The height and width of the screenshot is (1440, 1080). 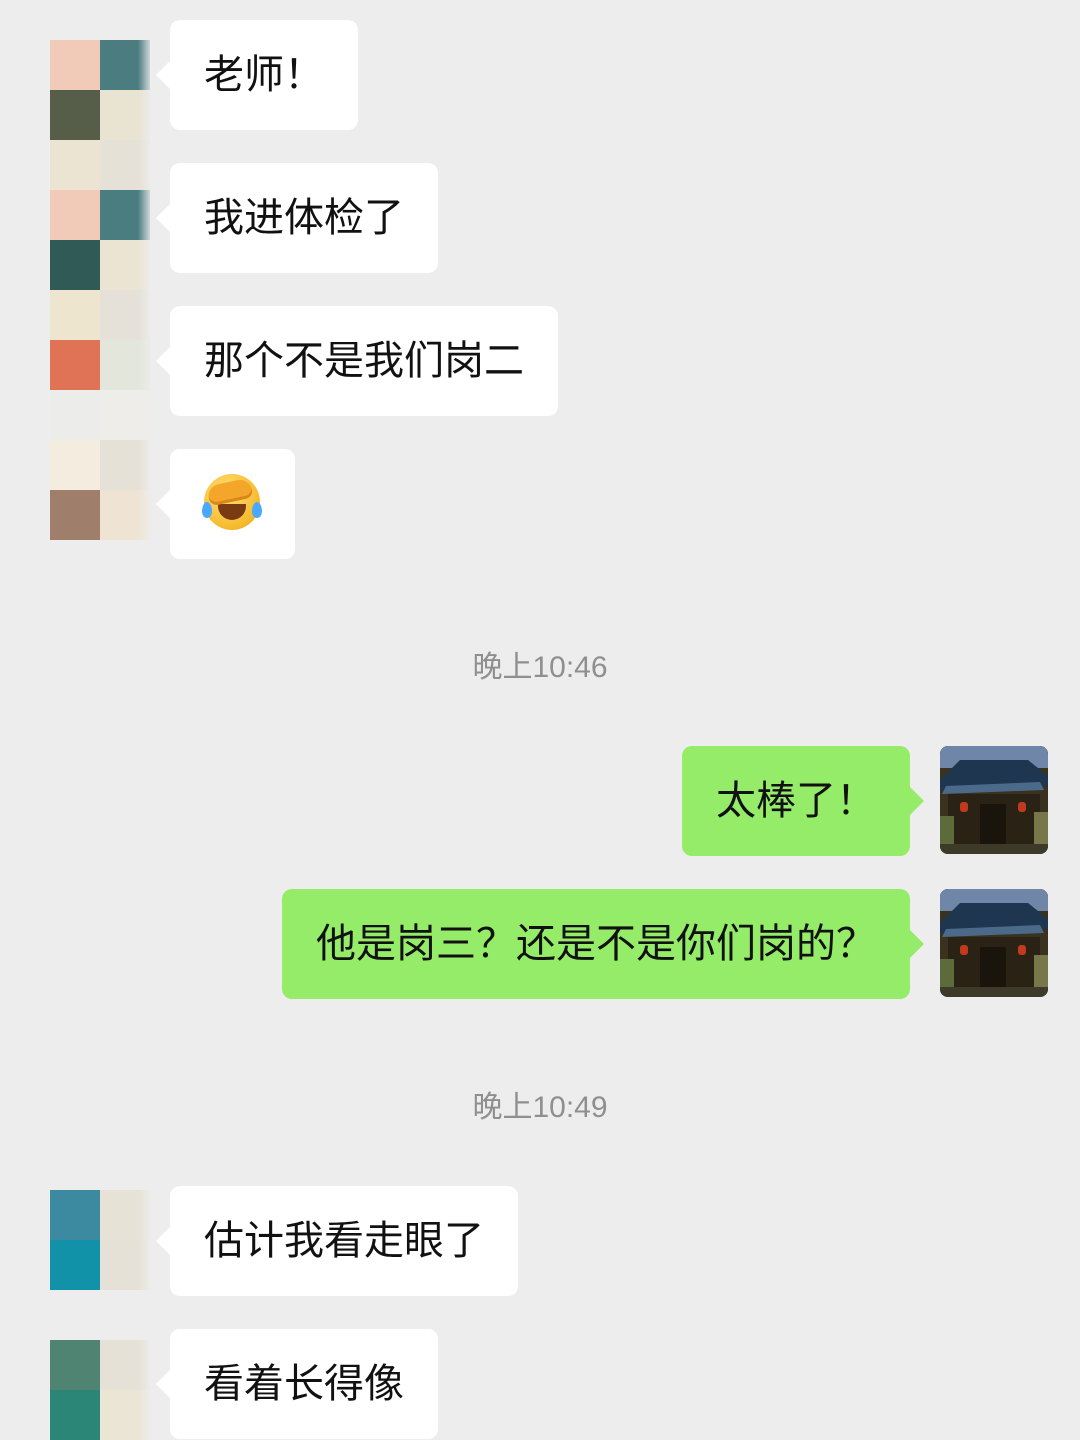 I want to click on message-bubble-incoming: 看着长得像, so click(x=297, y=1384).